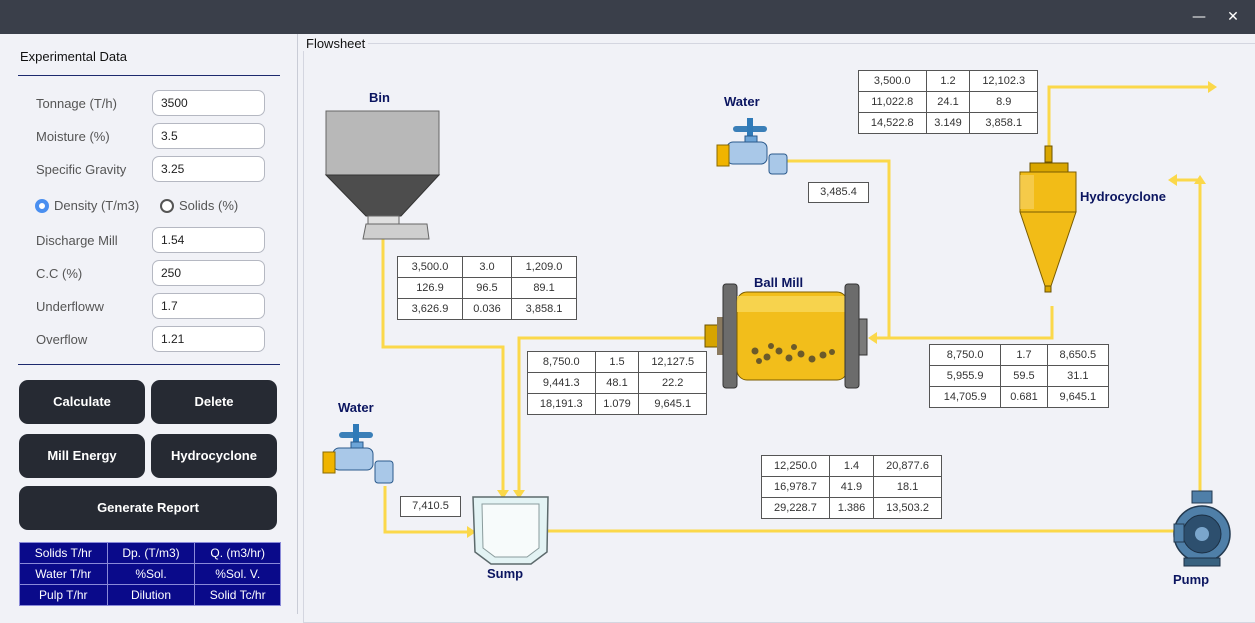  What do you see at coordinates (81, 169) in the screenshot?
I see `specific-gravity-label: Specific Gravity` at bounding box center [81, 169].